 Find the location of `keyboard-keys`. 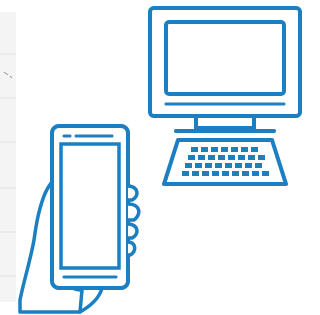

keyboard-keys is located at coordinates (225, 161).